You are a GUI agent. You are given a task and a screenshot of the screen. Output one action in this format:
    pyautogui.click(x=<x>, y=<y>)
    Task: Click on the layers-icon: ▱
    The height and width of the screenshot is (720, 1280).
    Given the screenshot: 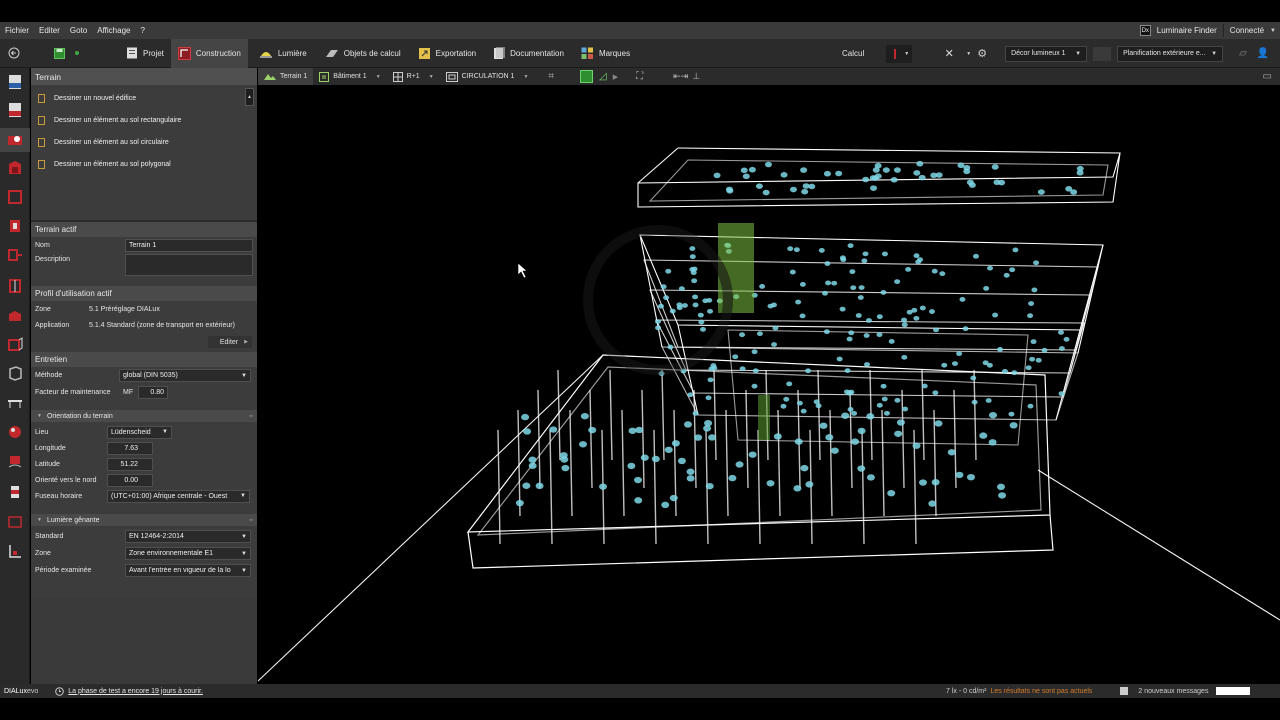 What is the action you would take?
    pyautogui.click(x=1243, y=53)
    